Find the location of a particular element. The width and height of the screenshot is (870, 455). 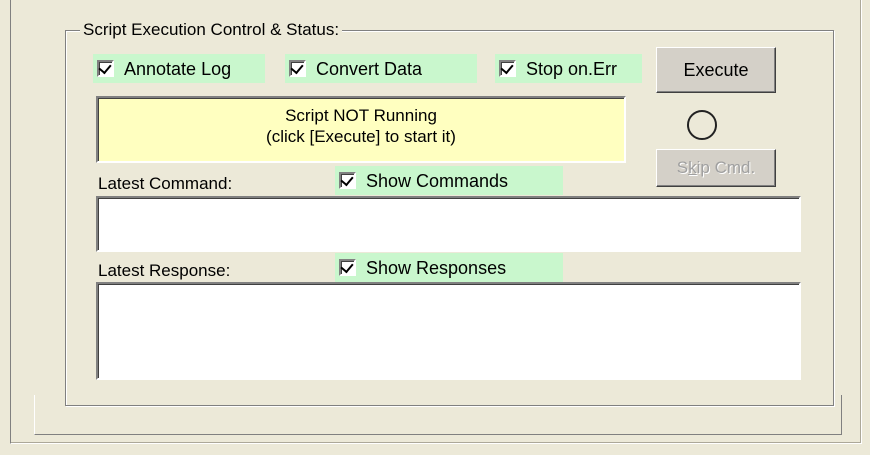

show-commands-checkbox: Show Commands is located at coordinates (449, 180).